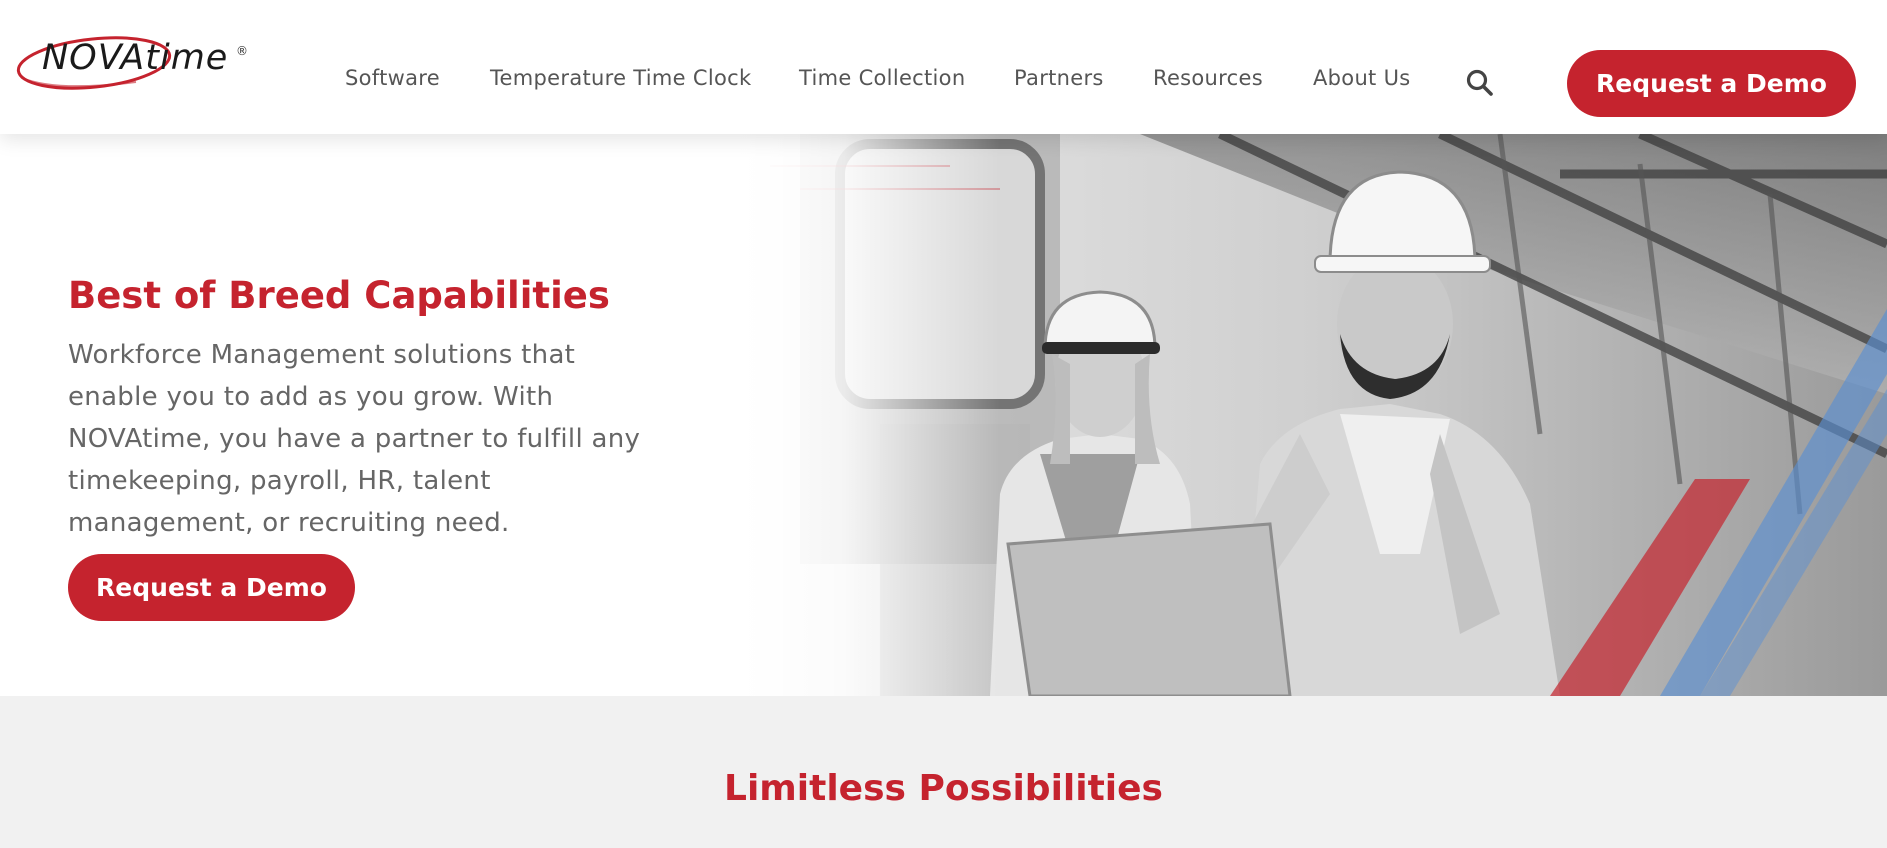  I want to click on search-icon, so click(1480, 83).